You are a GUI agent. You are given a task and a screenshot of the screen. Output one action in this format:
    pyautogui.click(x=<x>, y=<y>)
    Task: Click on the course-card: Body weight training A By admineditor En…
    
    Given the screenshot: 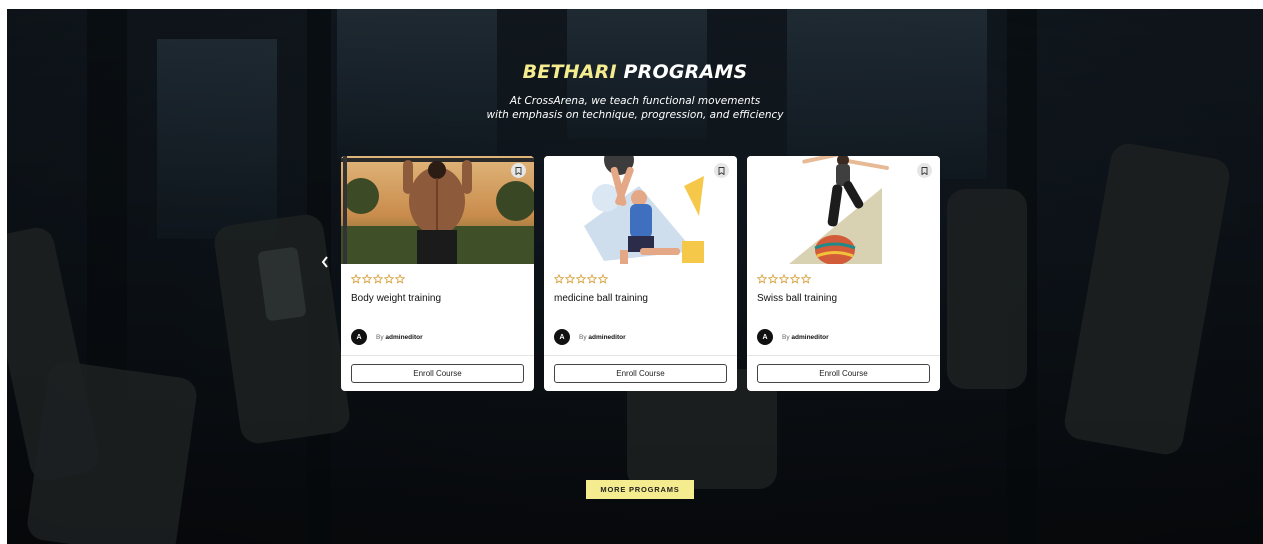 What is the action you would take?
    pyautogui.click(x=437, y=273)
    